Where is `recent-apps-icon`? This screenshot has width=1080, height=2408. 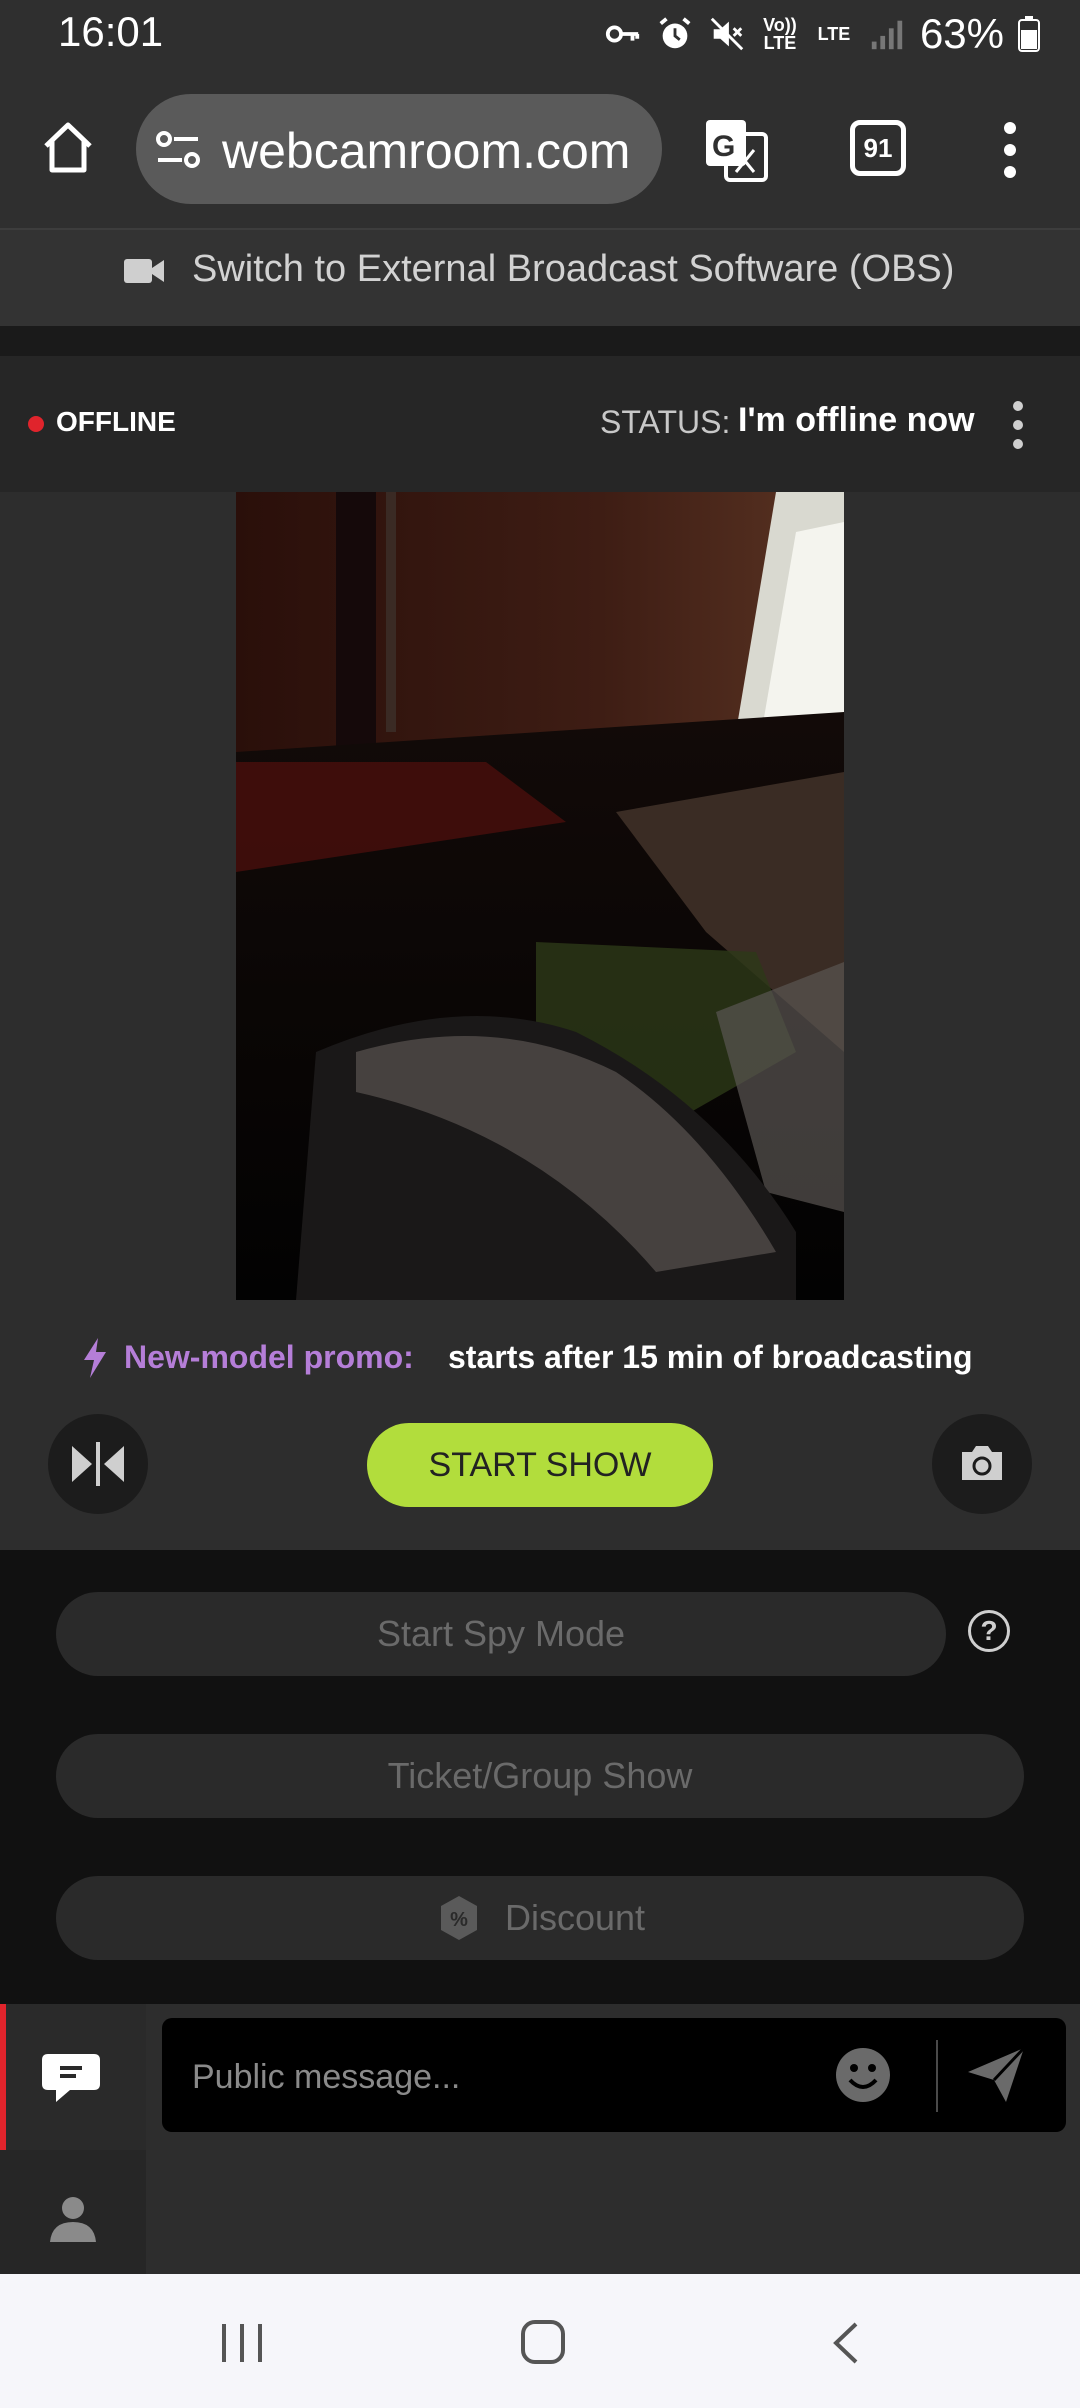 recent-apps-icon is located at coordinates (243, 2343).